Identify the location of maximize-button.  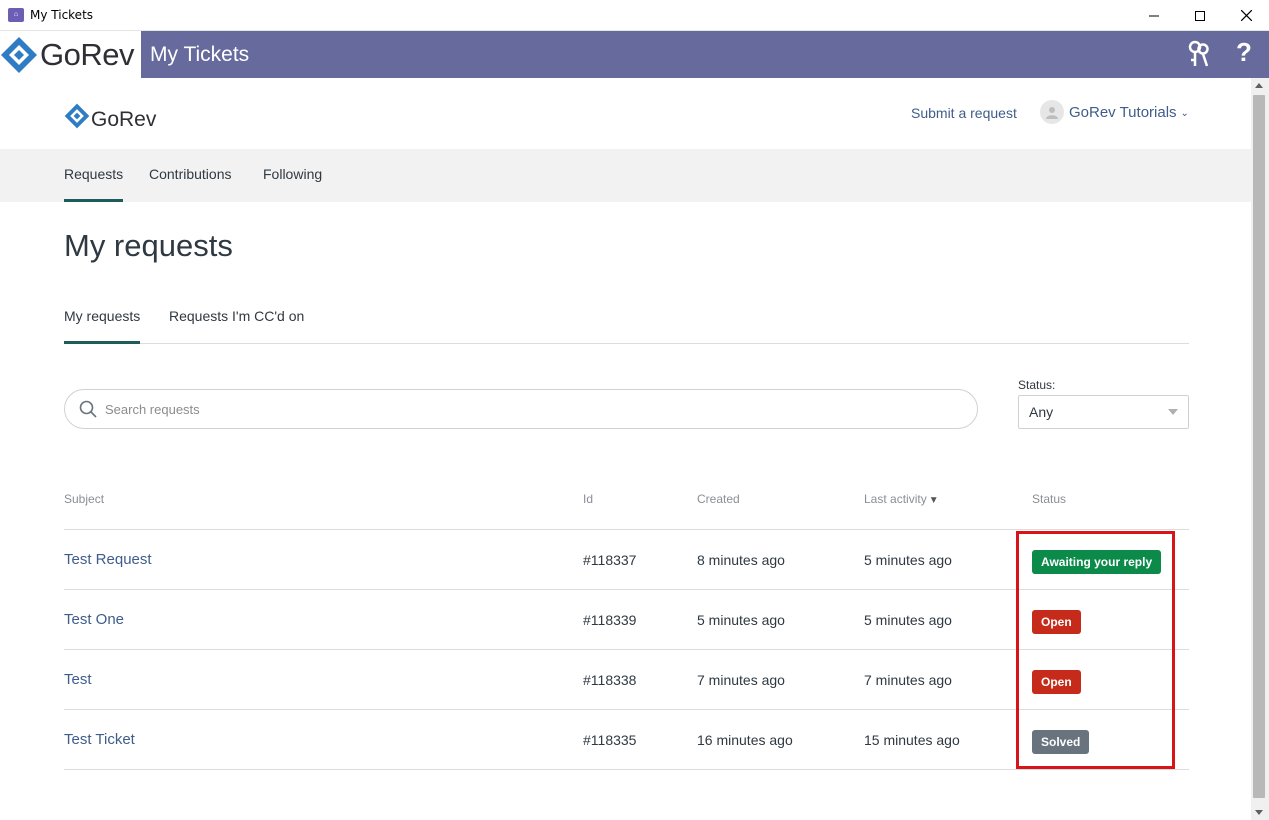
(1200, 15).